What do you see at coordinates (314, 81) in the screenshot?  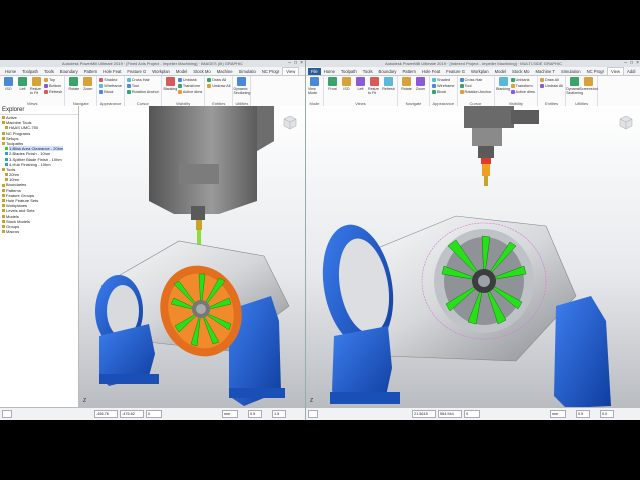 I see `view-mode-icon` at bounding box center [314, 81].